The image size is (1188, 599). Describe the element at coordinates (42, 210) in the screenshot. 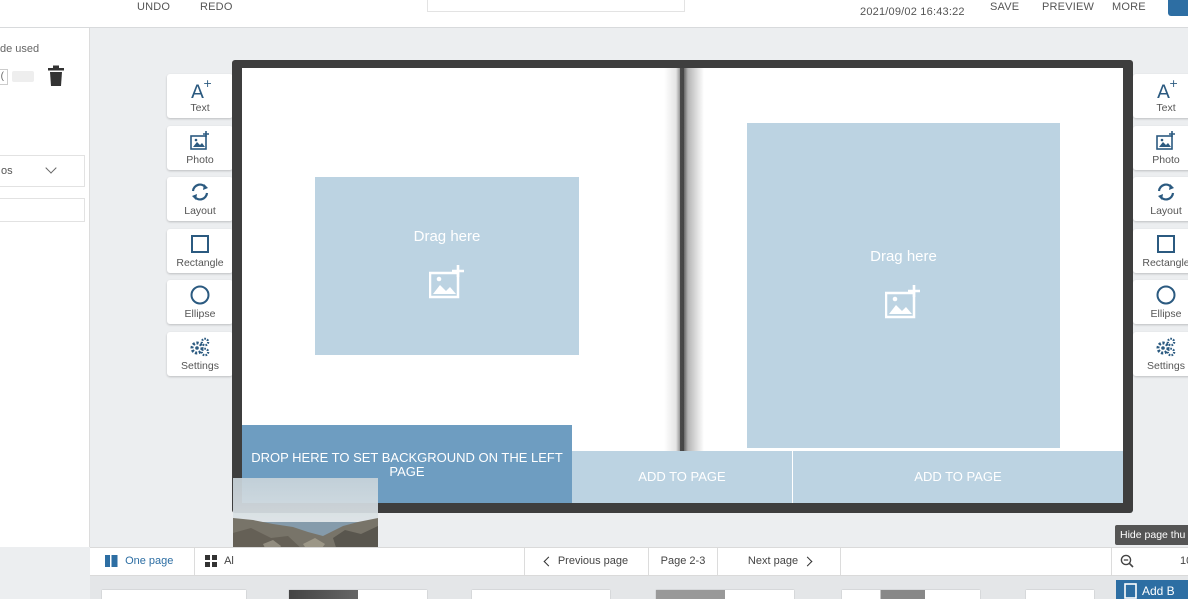

I see `search-input` at that location.